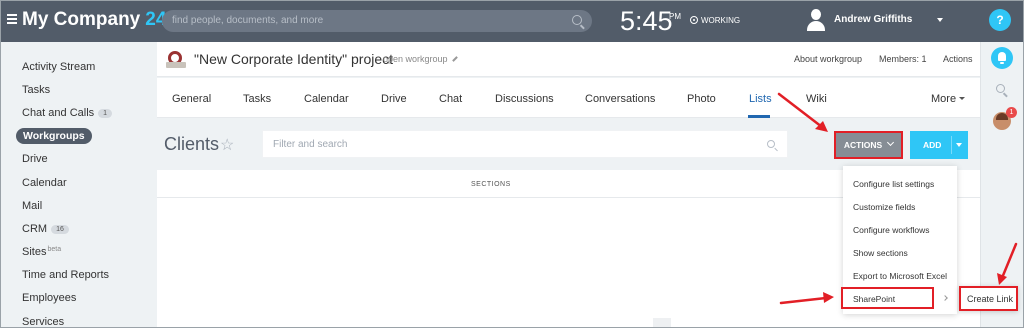 The width and height of the screenshot is (1024, 328). What do you see at coordinates (326, 99) in the screenshot?
I see `tab-calendar: Calendar` at bounding box center [326, 99].